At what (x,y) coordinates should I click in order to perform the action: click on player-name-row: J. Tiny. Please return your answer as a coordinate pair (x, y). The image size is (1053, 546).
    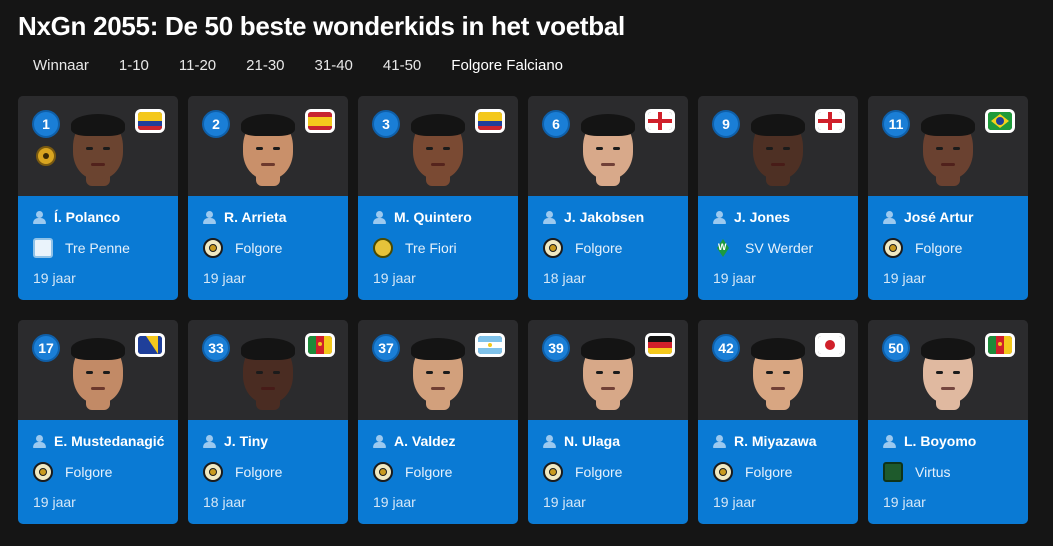
    Looking at the image, I should click on (235, 441).